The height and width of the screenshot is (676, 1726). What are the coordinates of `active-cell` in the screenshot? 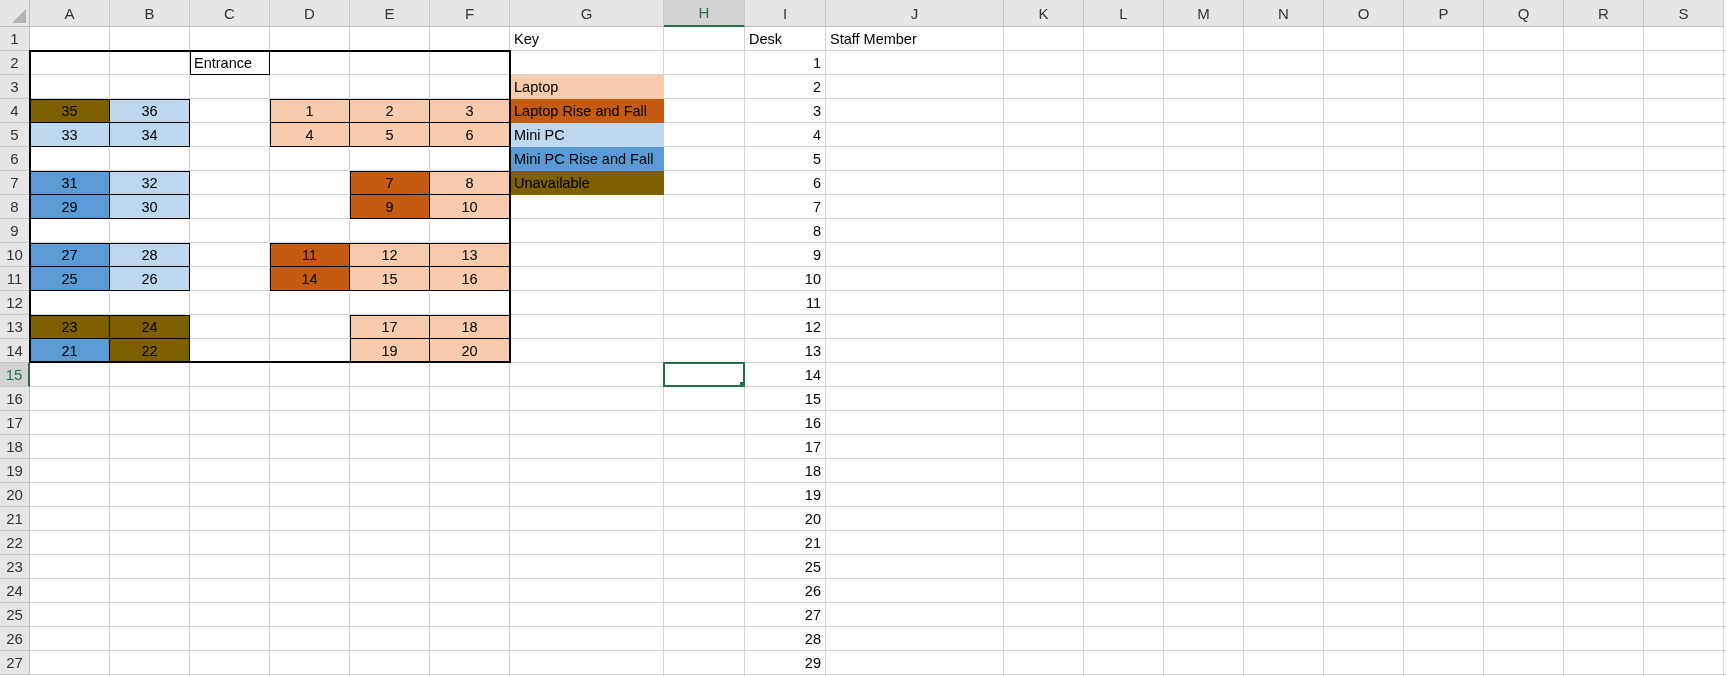 It's located at (704, 374).